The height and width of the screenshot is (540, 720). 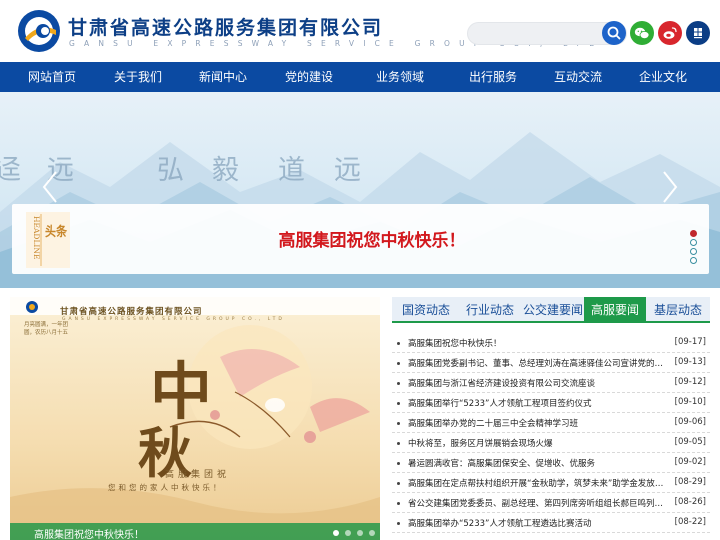 What do you see at coordinates (354, 533) in the screenshot?
I see `poster-slide-dots` at bounding box center [354, 533].